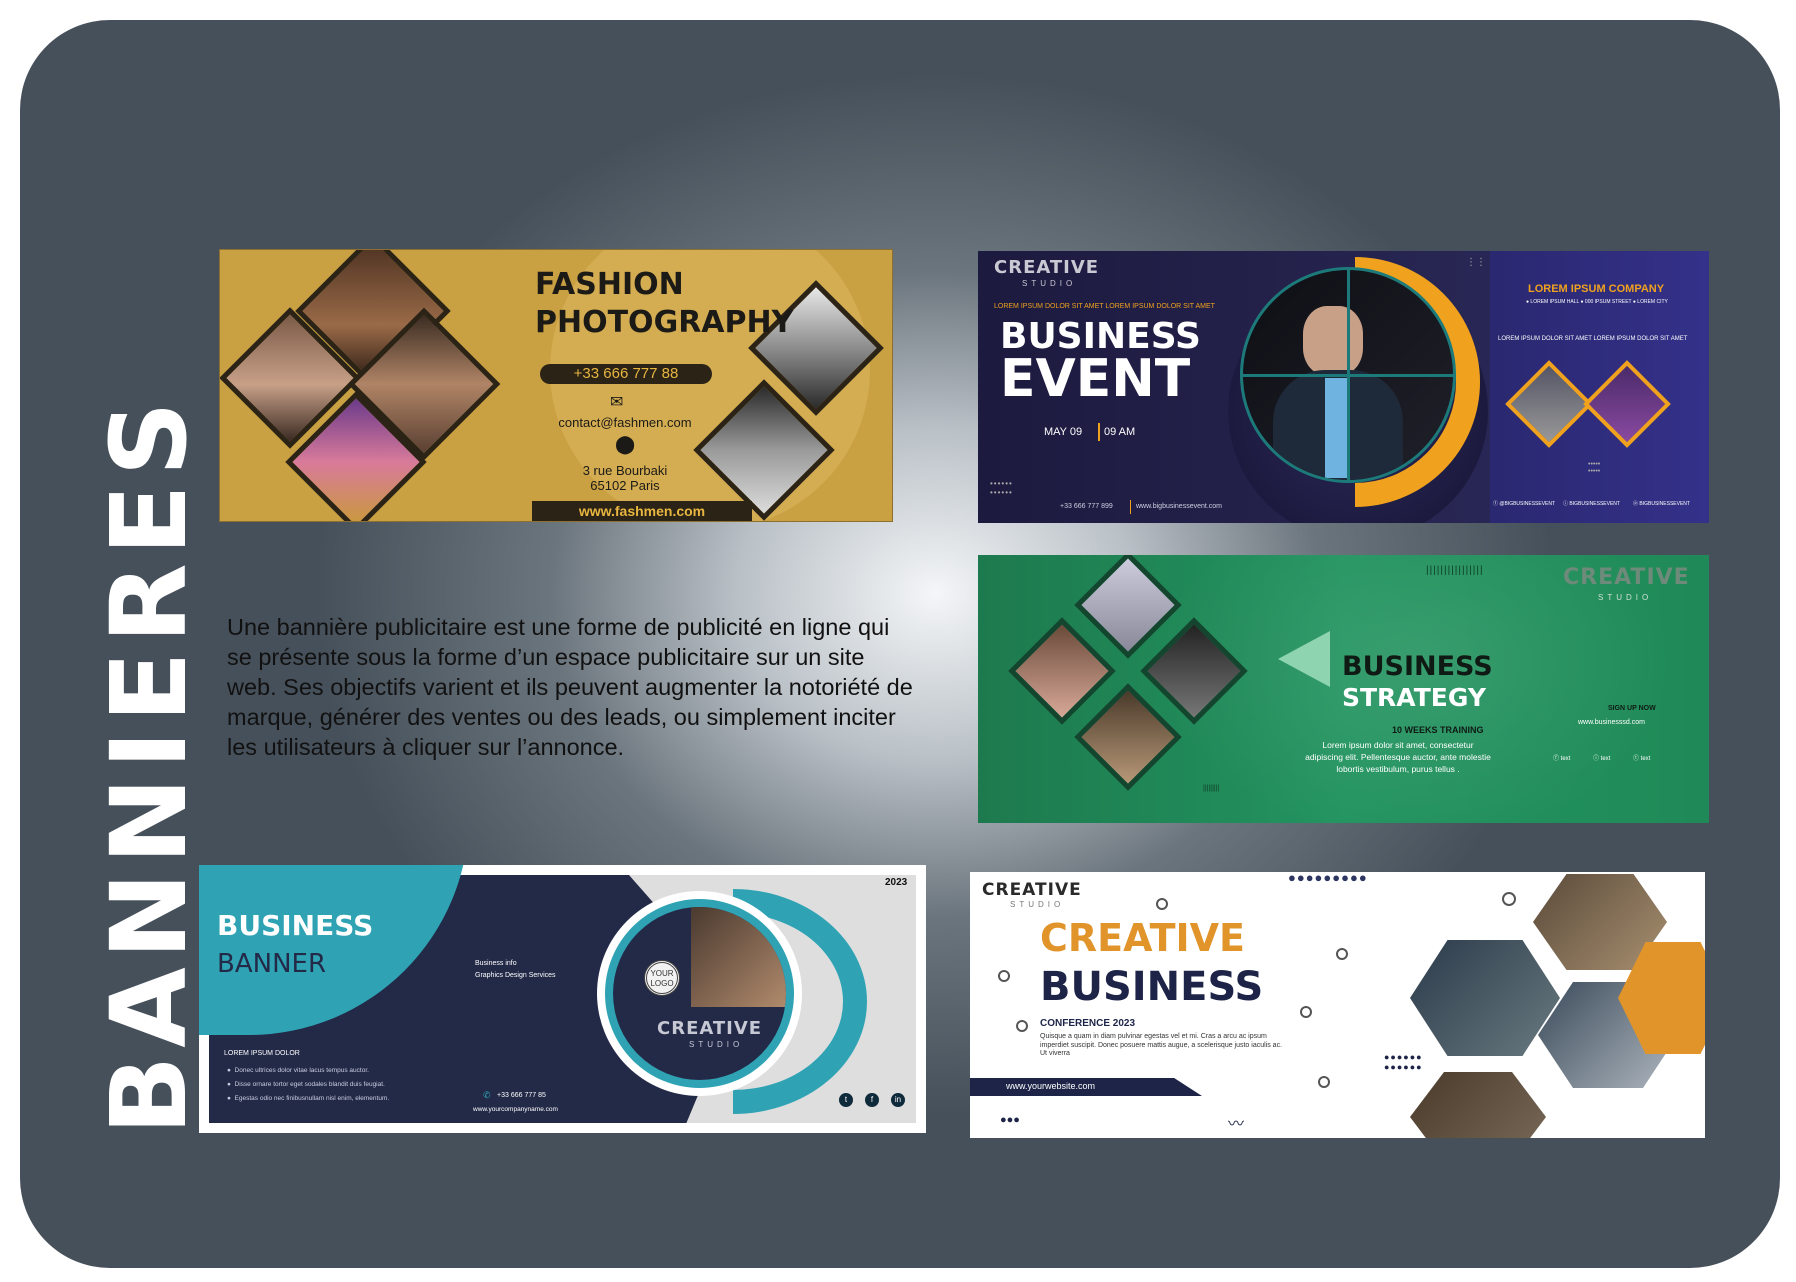 This screenshot has height=1282, width=1796. I want to click on shirt-shape, so click(1336, 428).